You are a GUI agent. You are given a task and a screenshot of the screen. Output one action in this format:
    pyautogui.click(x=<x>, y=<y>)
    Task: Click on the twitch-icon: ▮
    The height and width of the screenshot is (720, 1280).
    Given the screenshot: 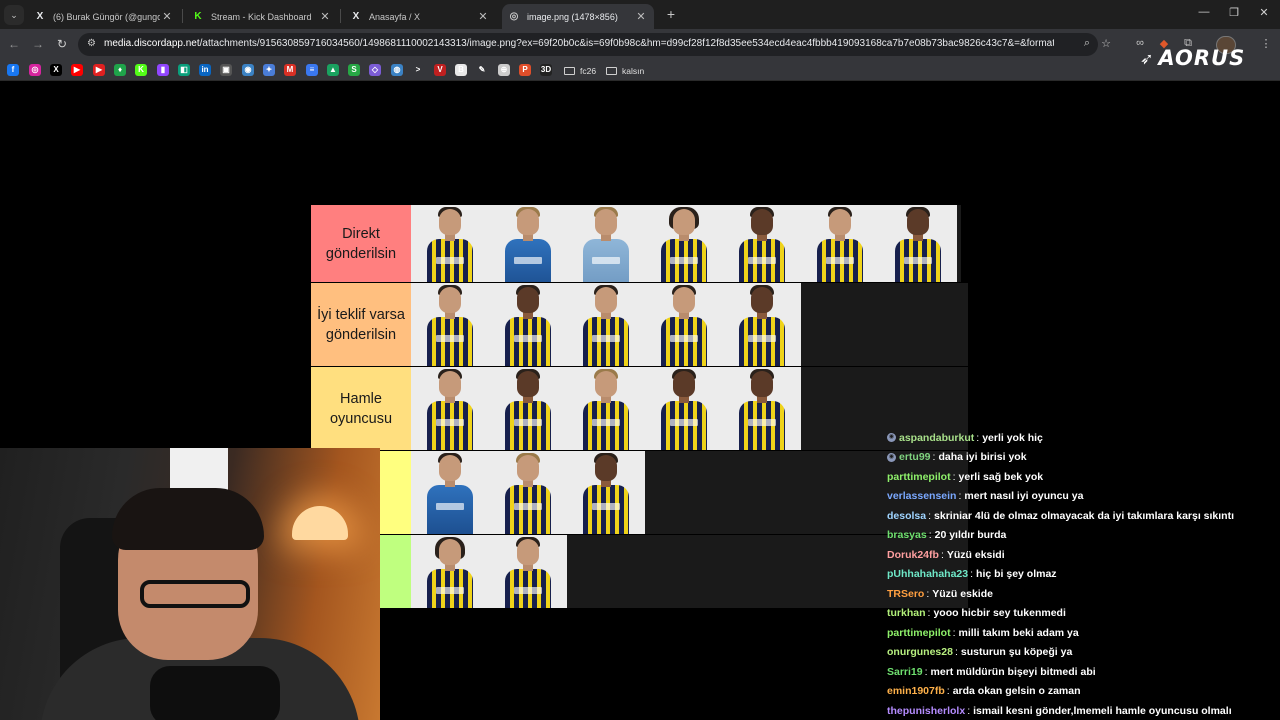 What is the action you would take?
    pyautogui.click(x=163, y=70)
    